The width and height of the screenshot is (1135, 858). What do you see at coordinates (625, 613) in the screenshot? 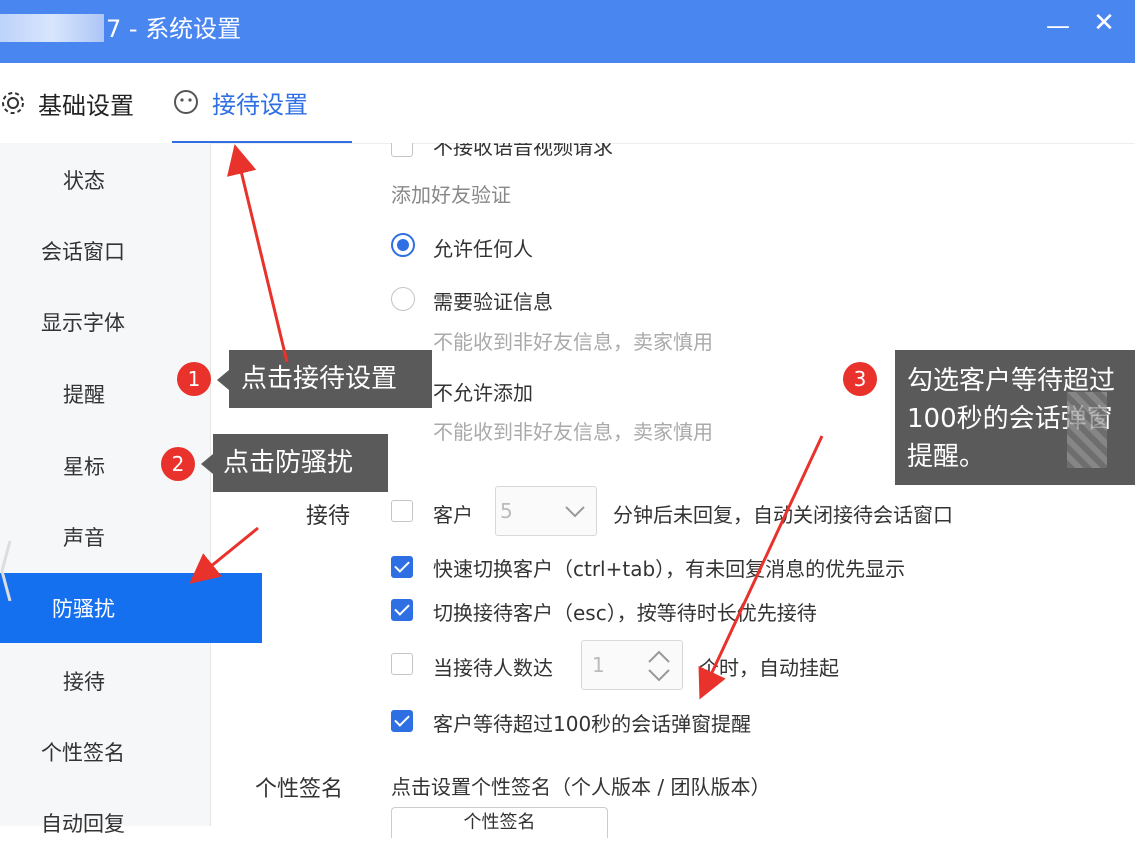
I see `switch-by-wait-label: 切换接待客户（esc），按等待时长优先接待` at bounding box center [625, 613].